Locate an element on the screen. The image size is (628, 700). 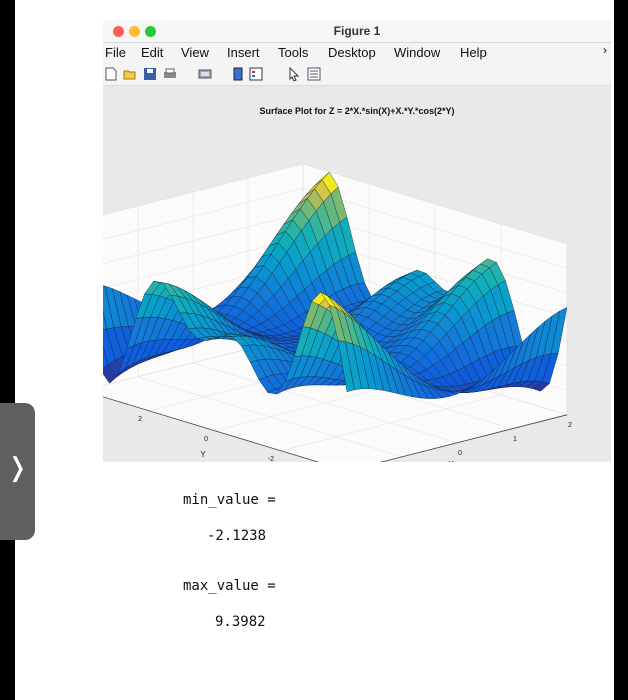
pointer-icon is located at coordinates (294, 74).